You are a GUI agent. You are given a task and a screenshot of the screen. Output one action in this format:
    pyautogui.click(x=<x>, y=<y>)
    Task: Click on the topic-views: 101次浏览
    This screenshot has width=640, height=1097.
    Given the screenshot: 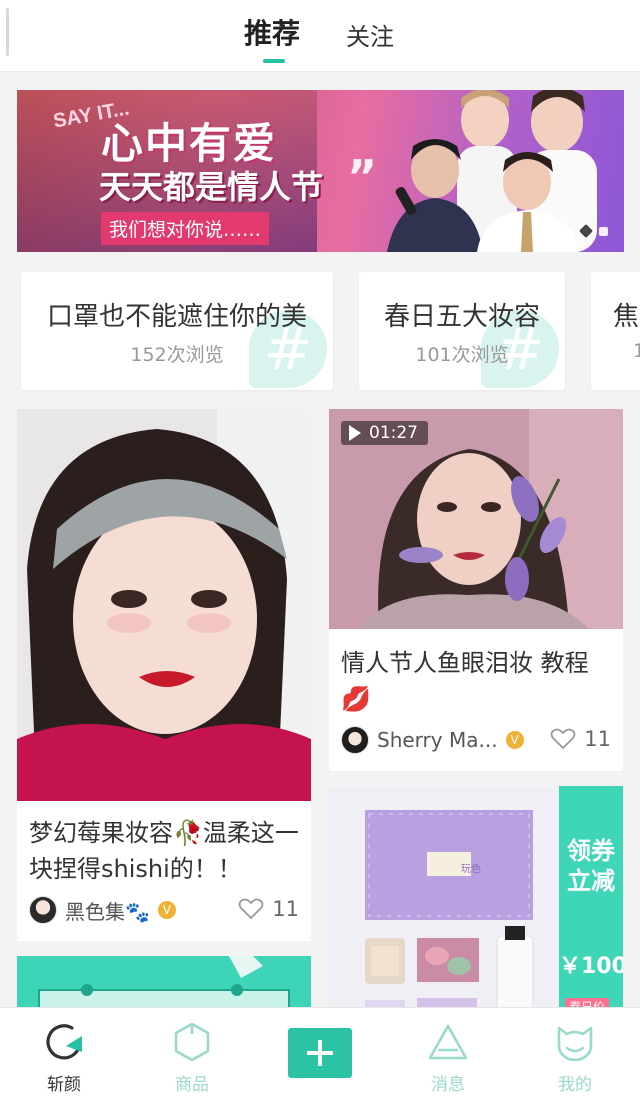 What is the action you would take?
    pyautogui.click(x=462, y=355)
    